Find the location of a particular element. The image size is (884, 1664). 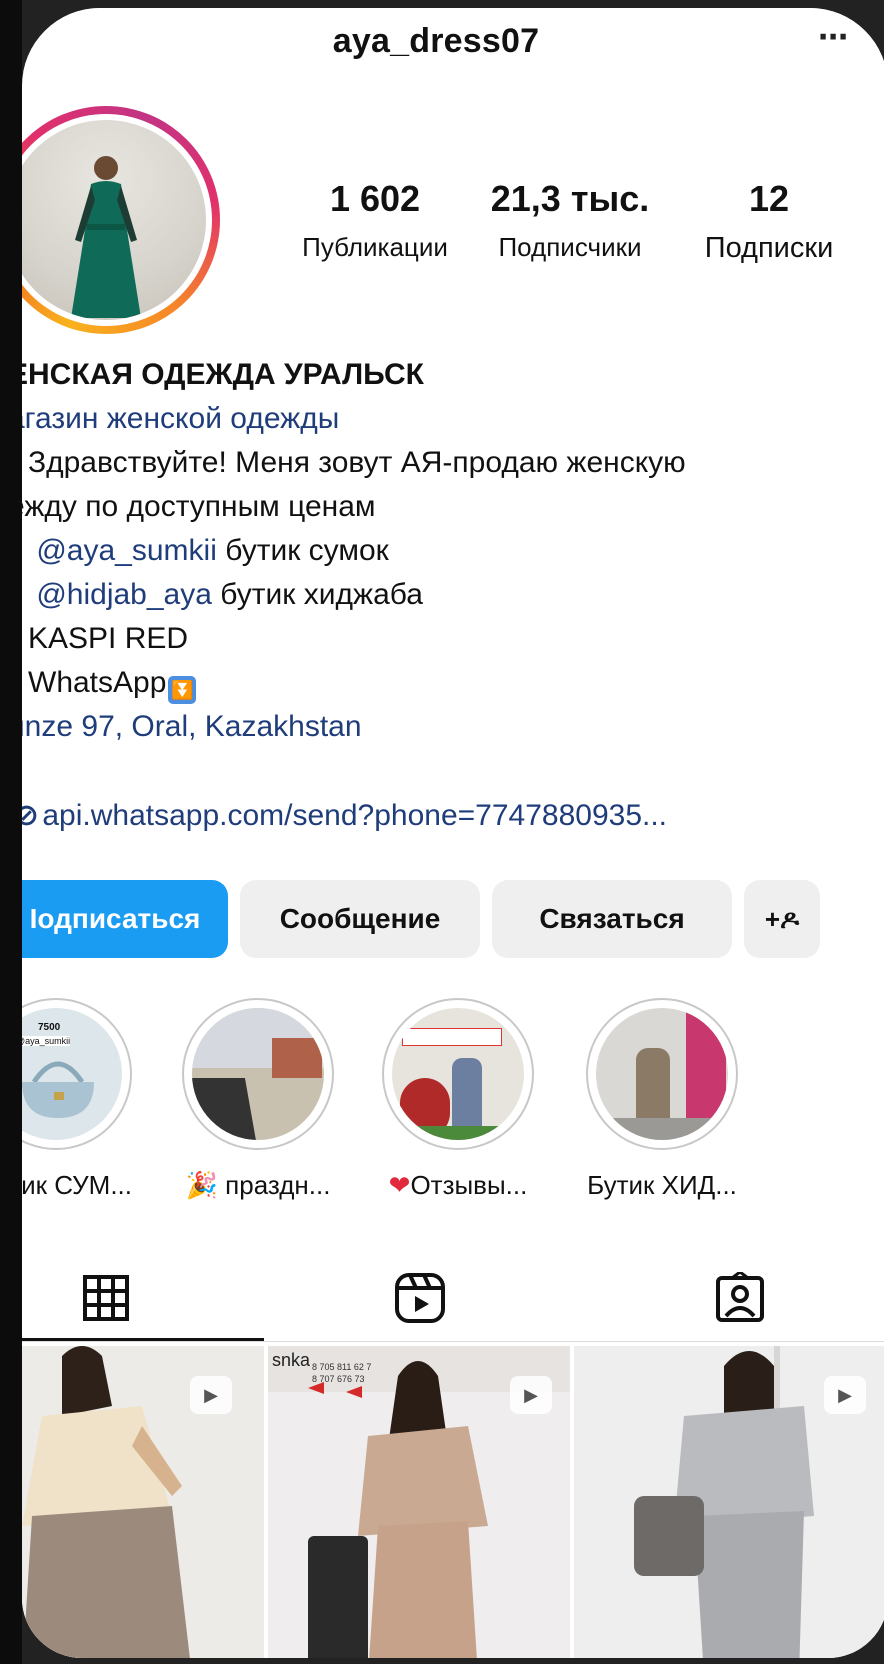

mention-1-text: бутик сумок is located at coordinates (302, 550).